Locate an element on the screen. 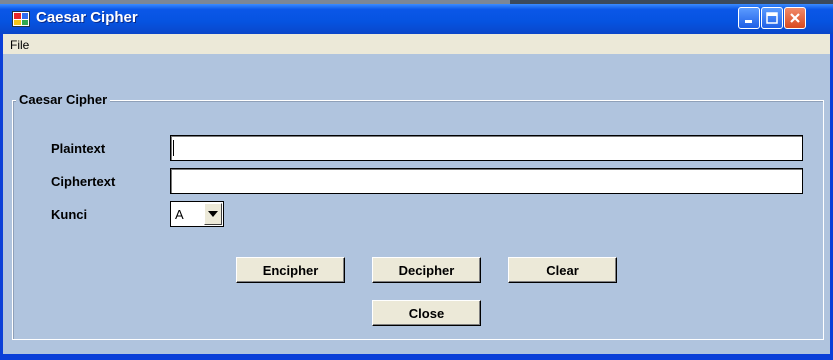  maximize-button is located at coordinates (772, 18).